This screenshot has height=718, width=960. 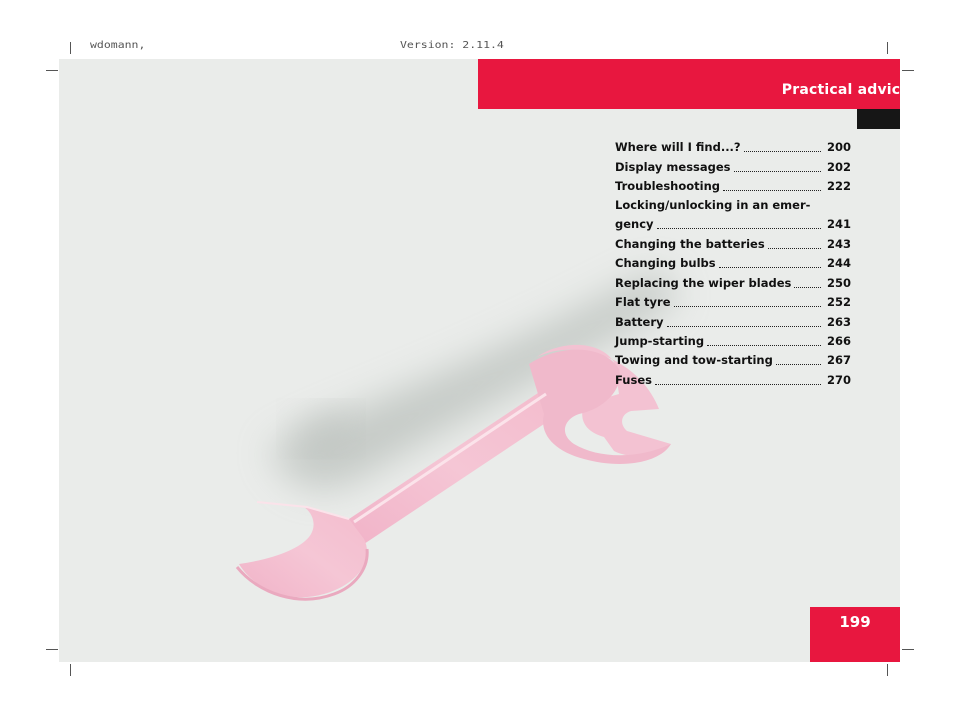 I want to click on toc-entry: Jump-starting 266, so click(x=733, y=341).